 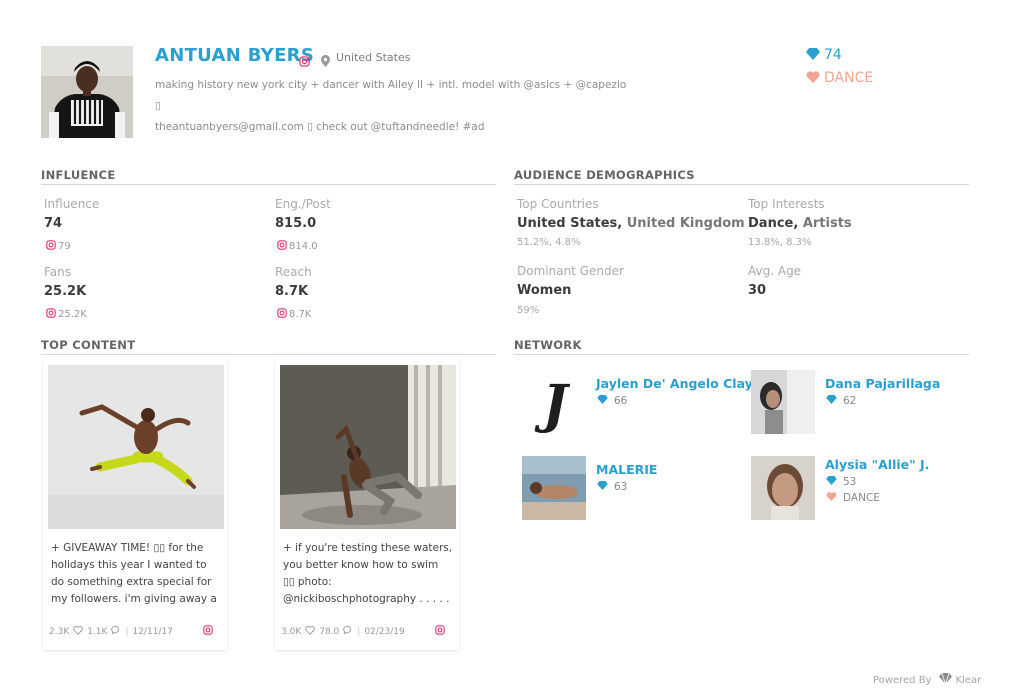 I want to click on eng-post-ig-value: 814.0, so click(x=297, y=246).